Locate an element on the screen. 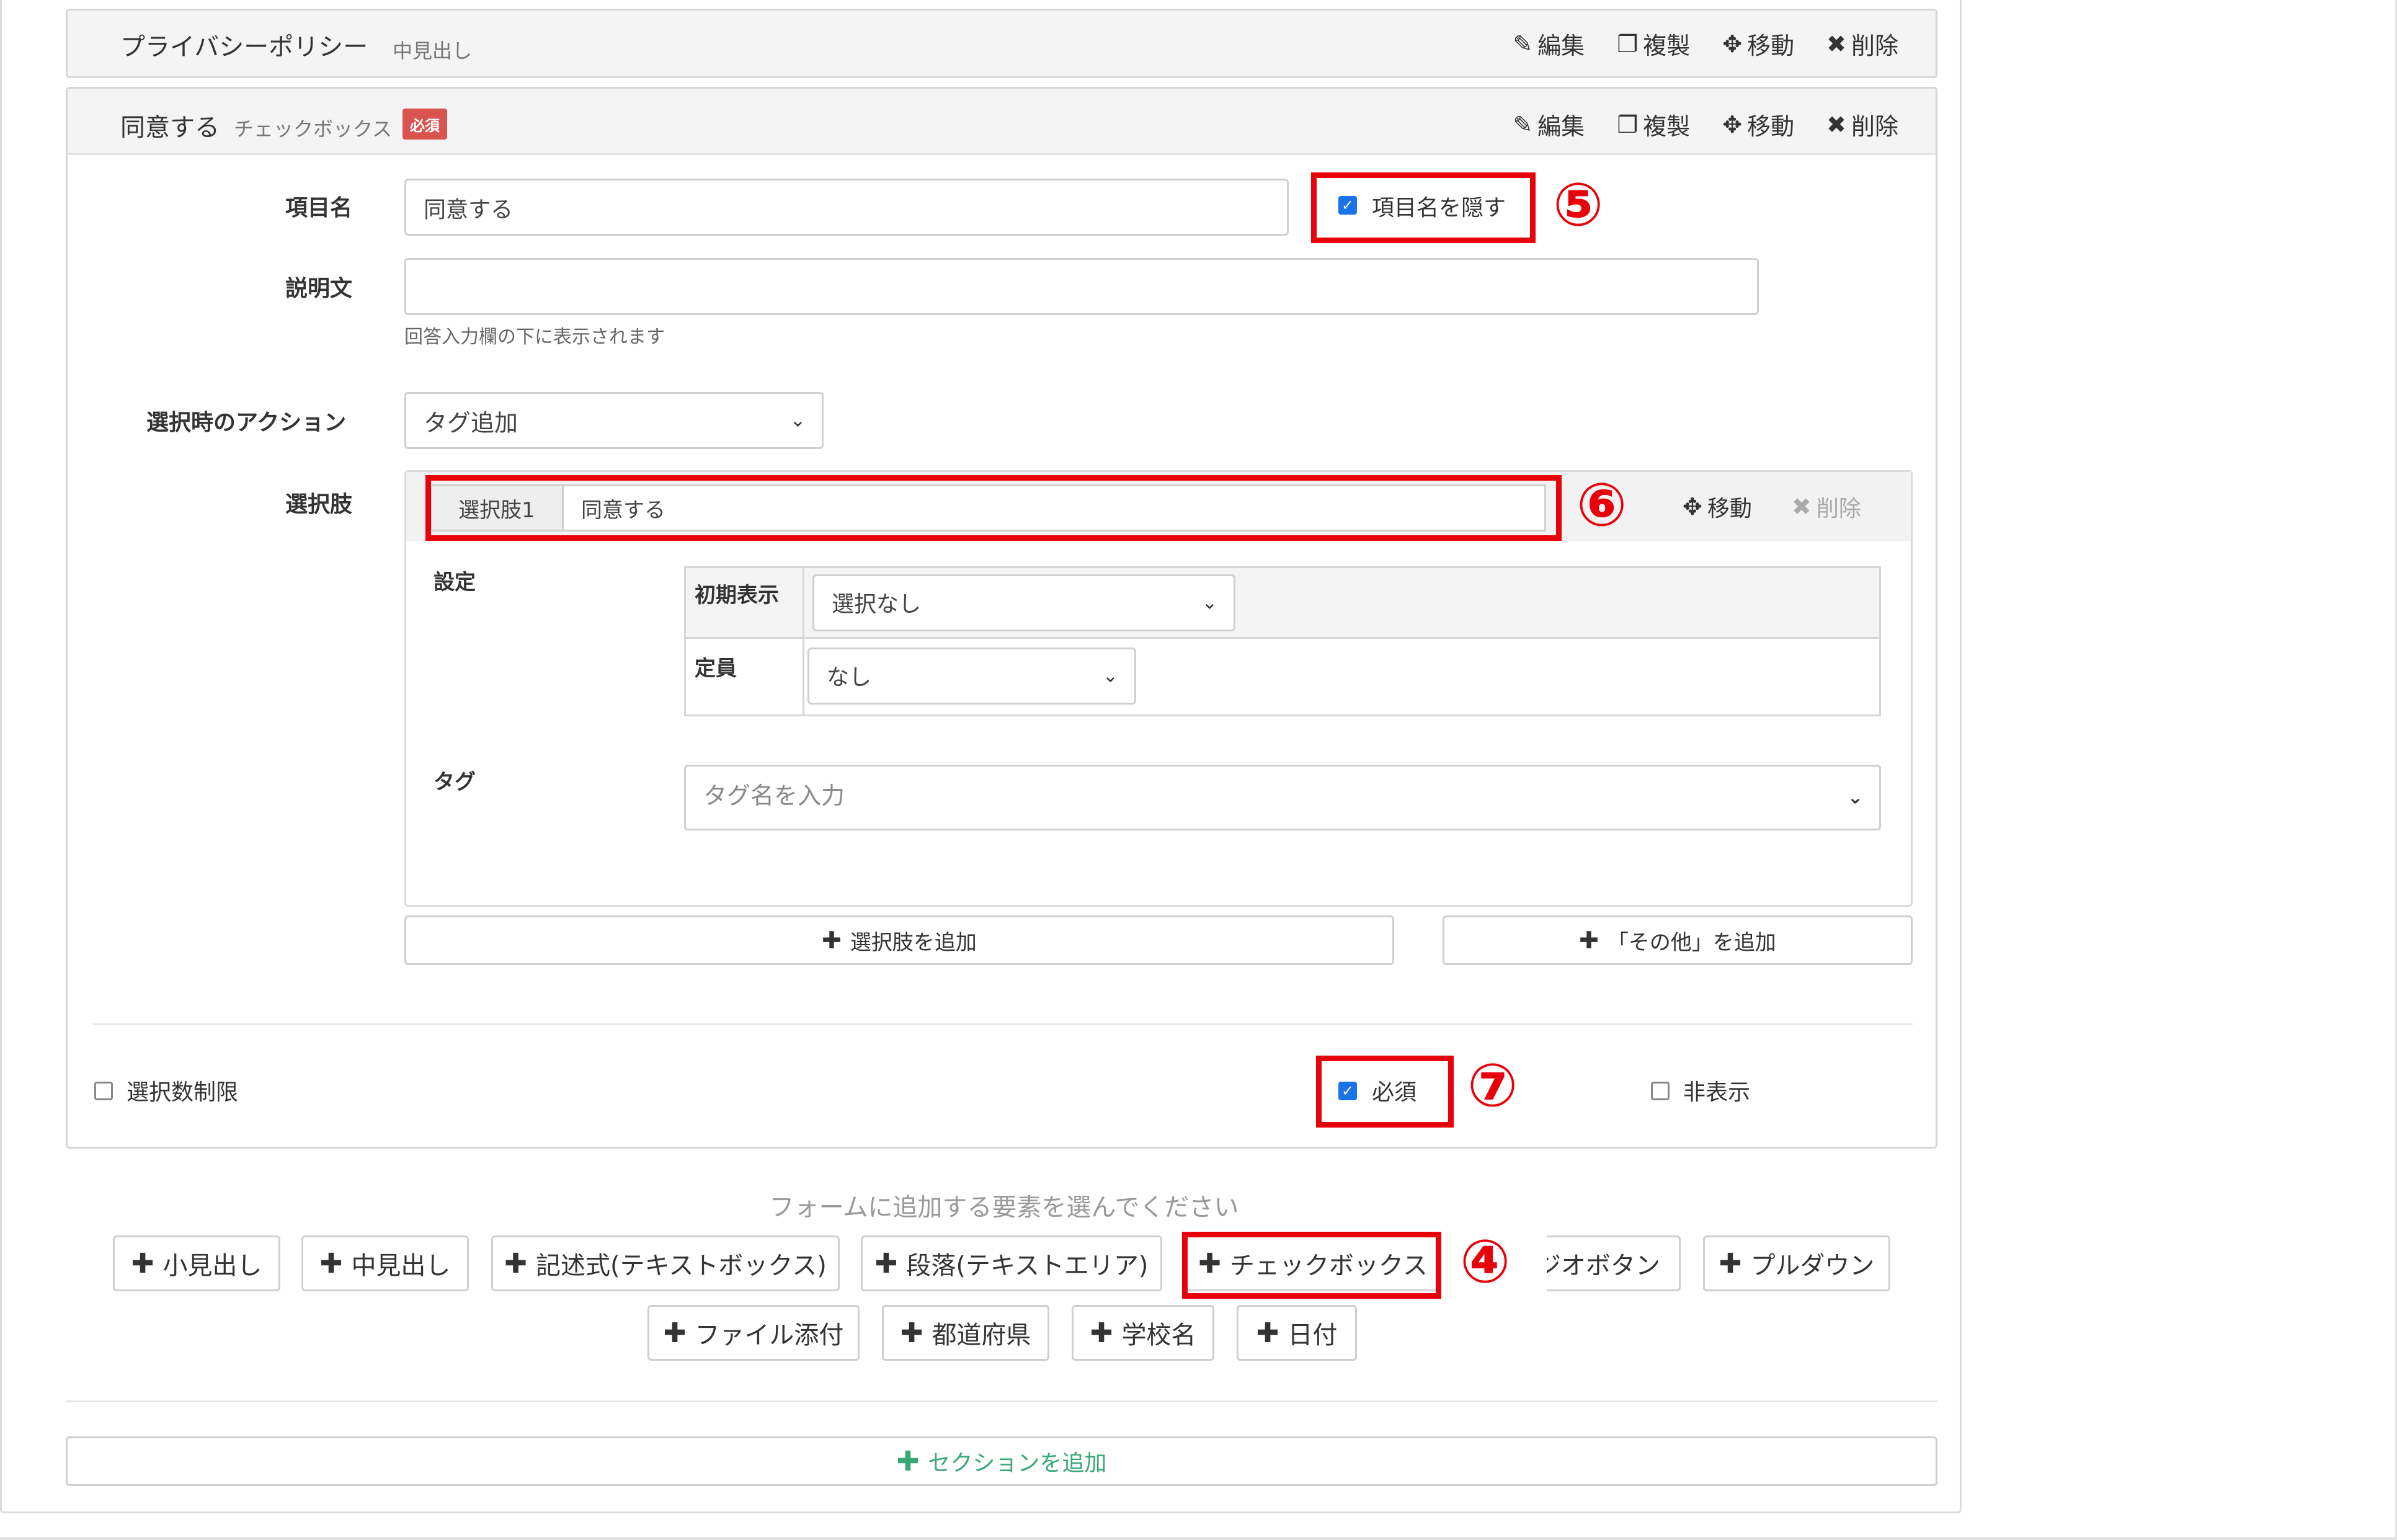  agree-panel-header: 同意する チェックボックス 必須 ✎ 編集 ❐ 複製 ✥ 移動 ✖ 削除 is located at coordinates (1002, 122).